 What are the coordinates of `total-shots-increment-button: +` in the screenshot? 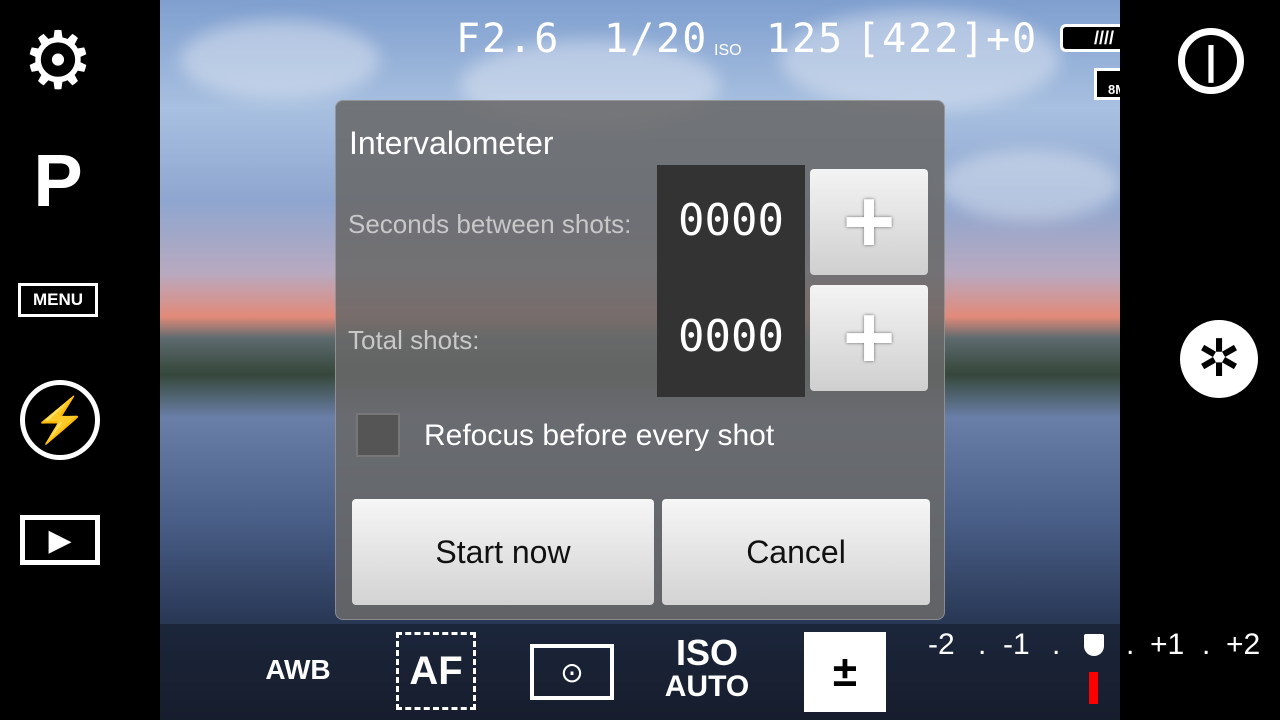 It's located at (869, 338).